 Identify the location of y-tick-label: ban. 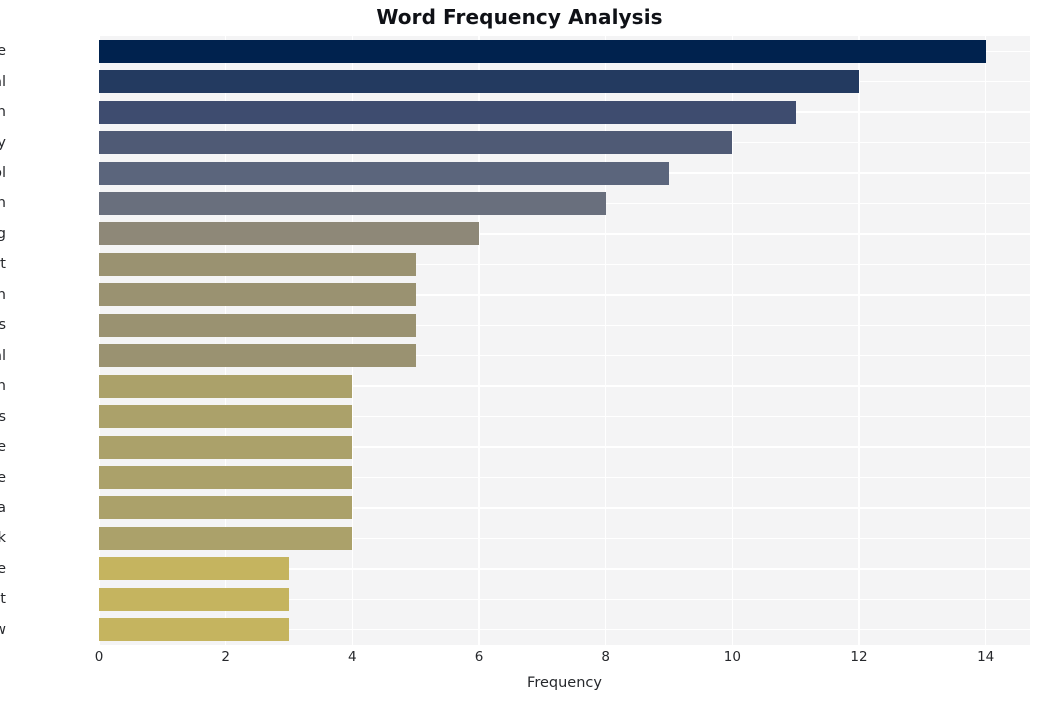
(3, 112).